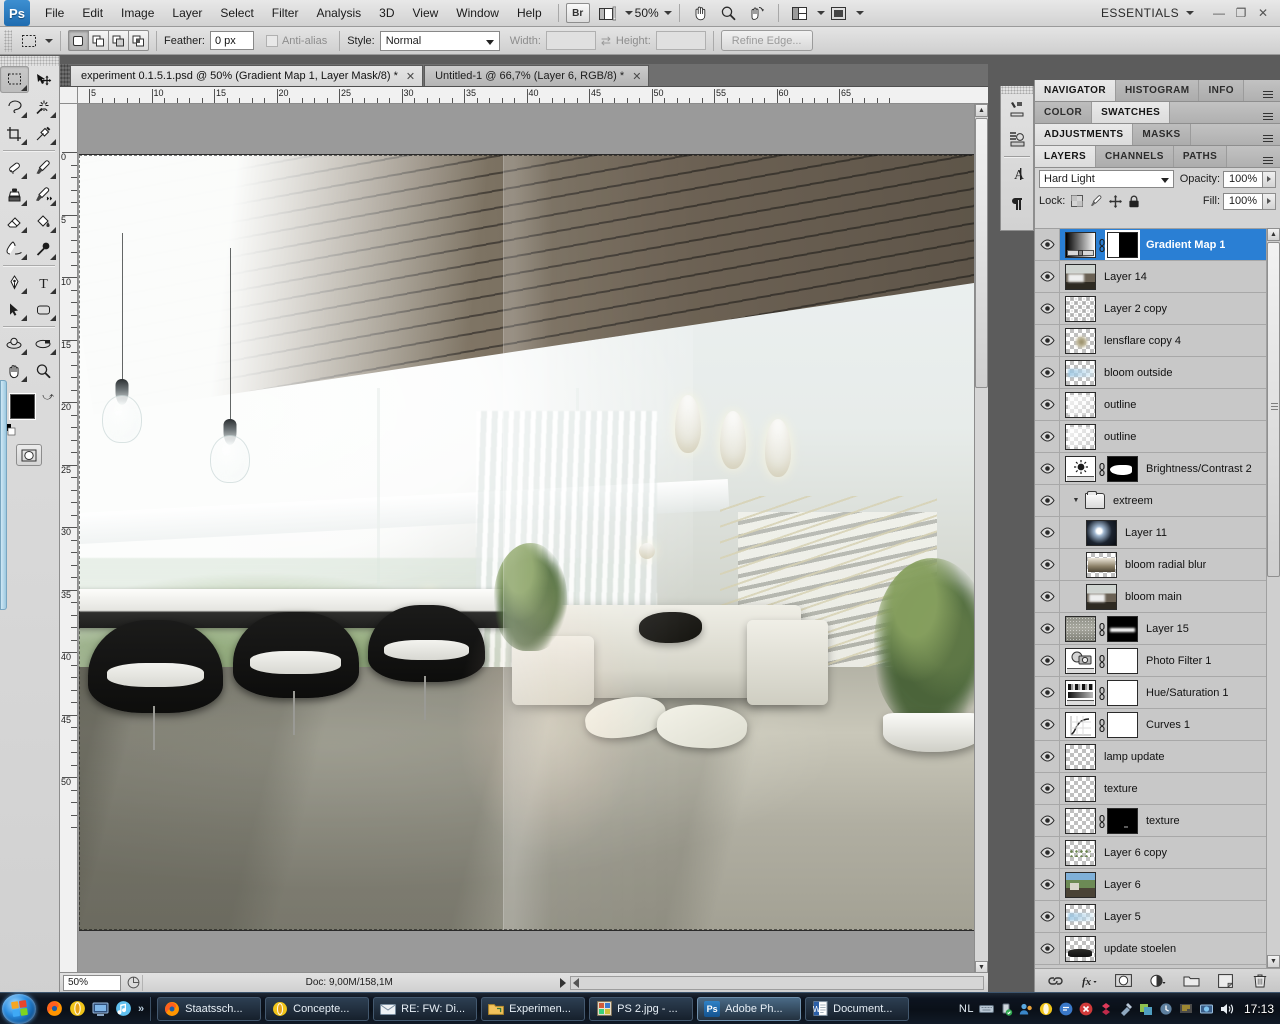 This screenshot has width=1280, height=1024. What do you see at coordinates (1273, 961) in the screenshot?
I see `layers-scroll-down-icon: ▼` at bounding box center [1273, 961].